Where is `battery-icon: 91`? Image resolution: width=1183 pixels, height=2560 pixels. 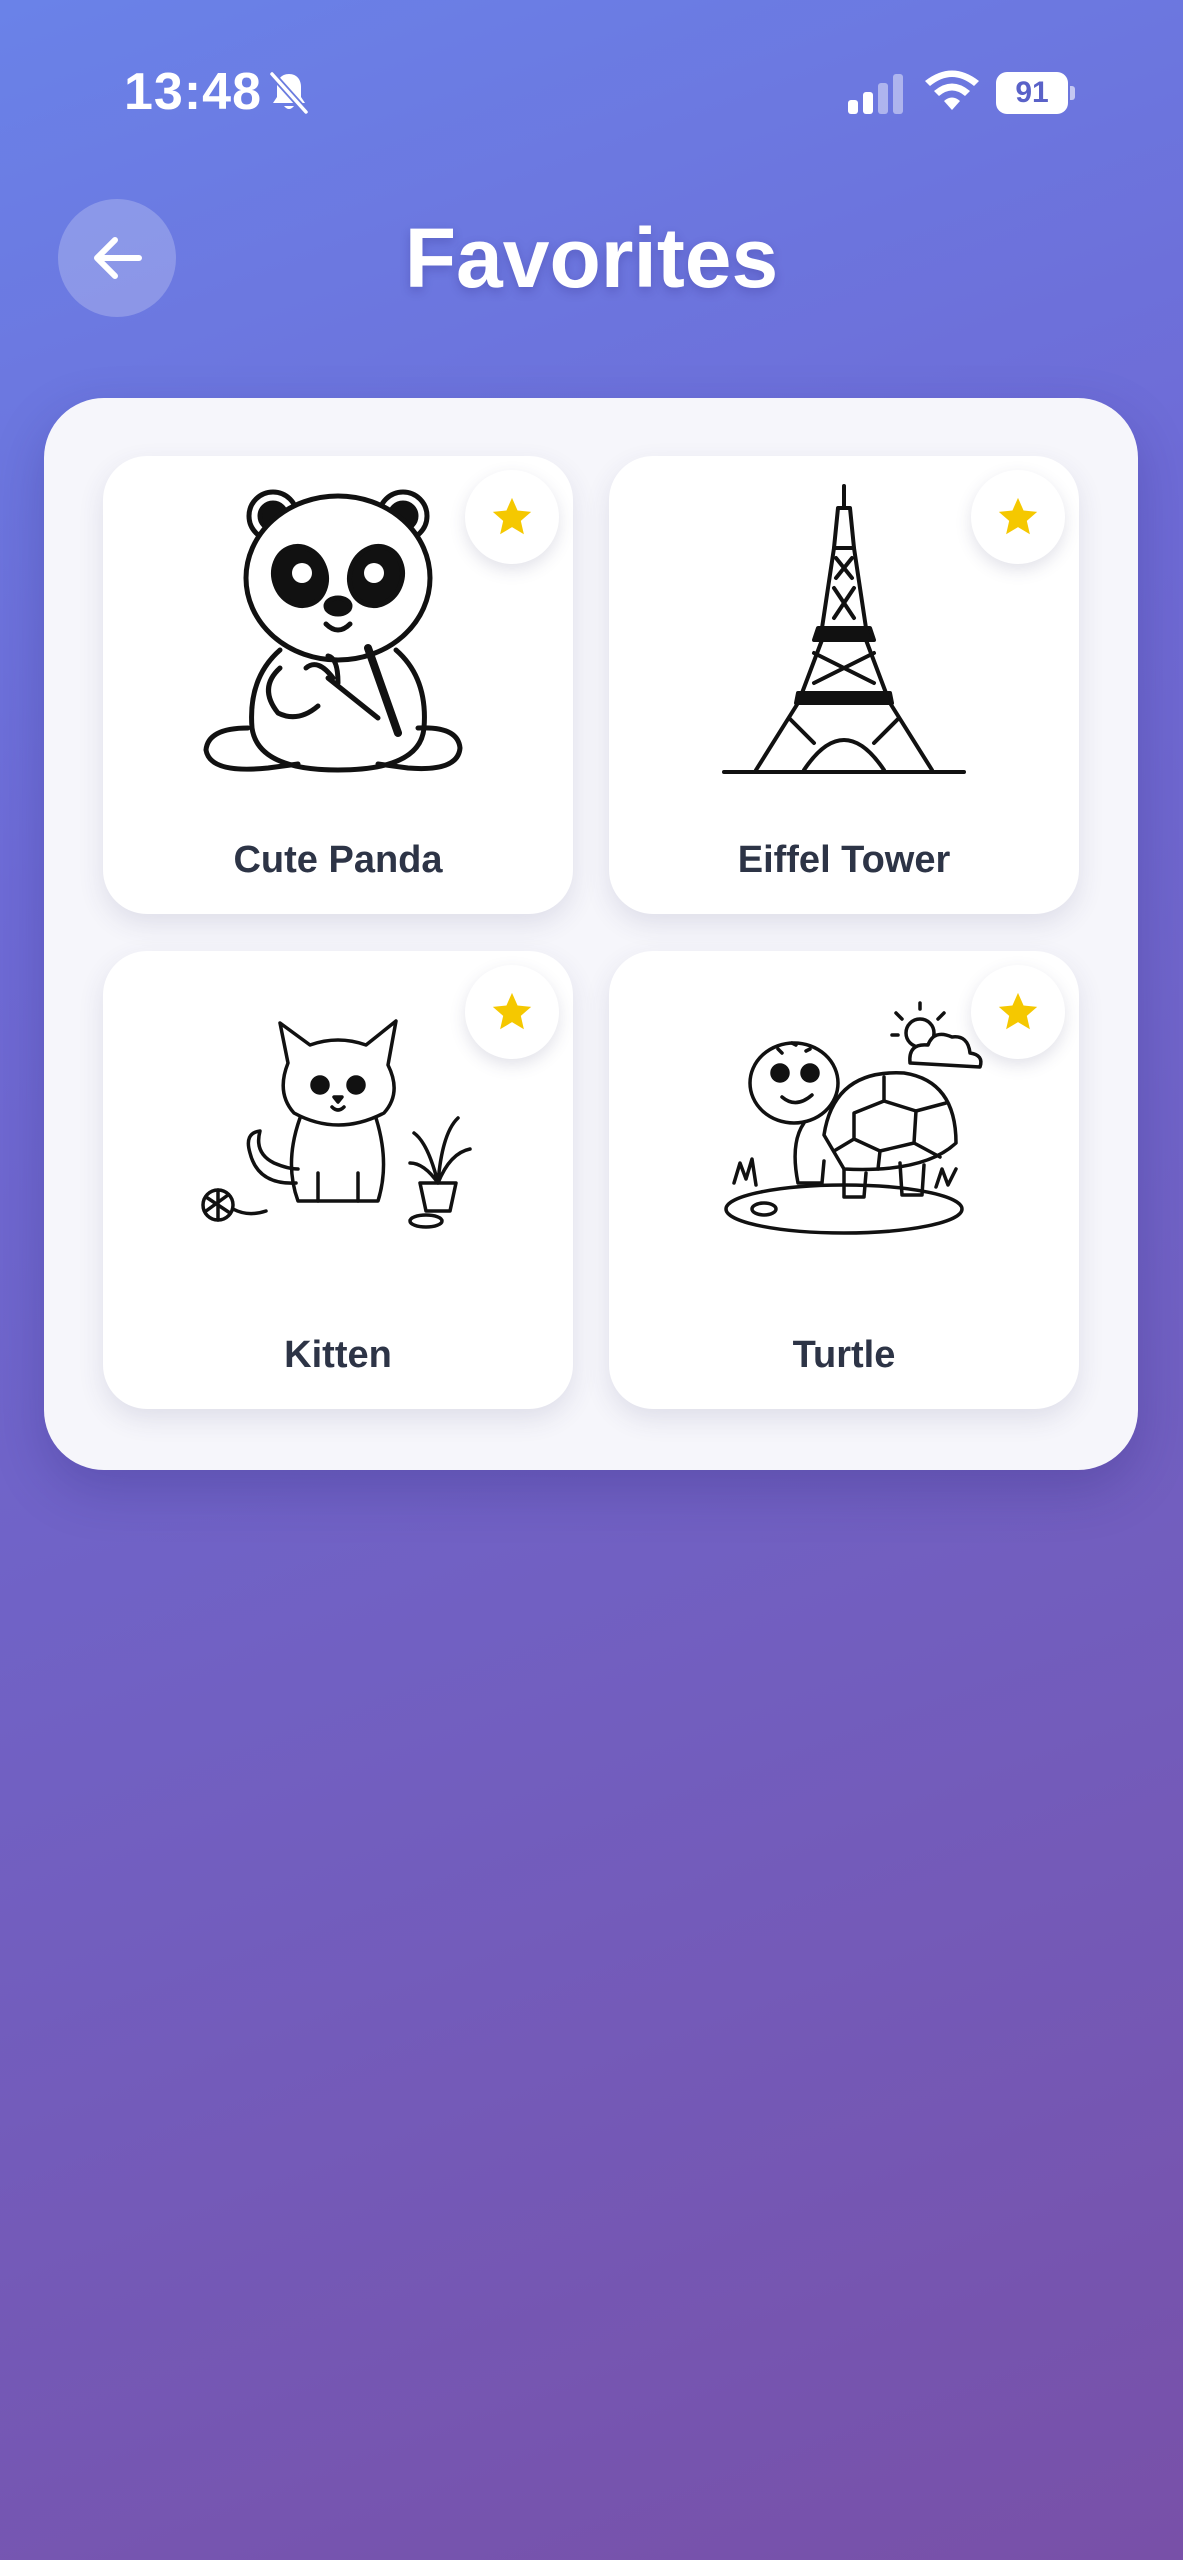 battery-icon: 91 is located at coordinates (1036, 93).